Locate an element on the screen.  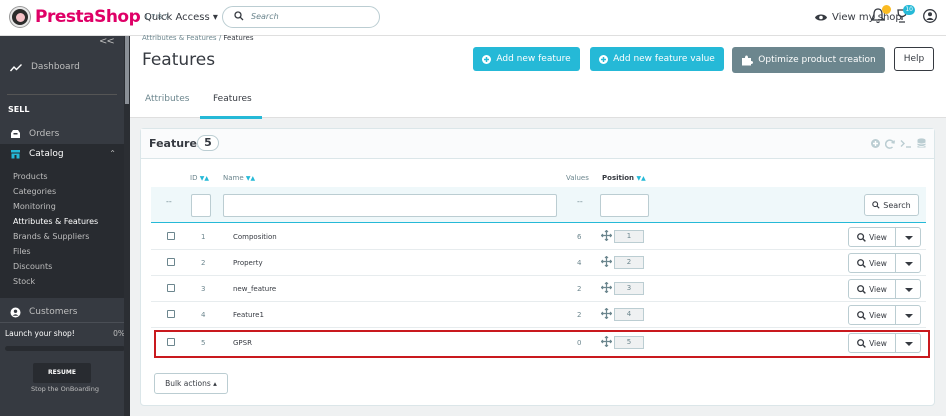
cell-id: 1 is located at coordinates (203, 237).